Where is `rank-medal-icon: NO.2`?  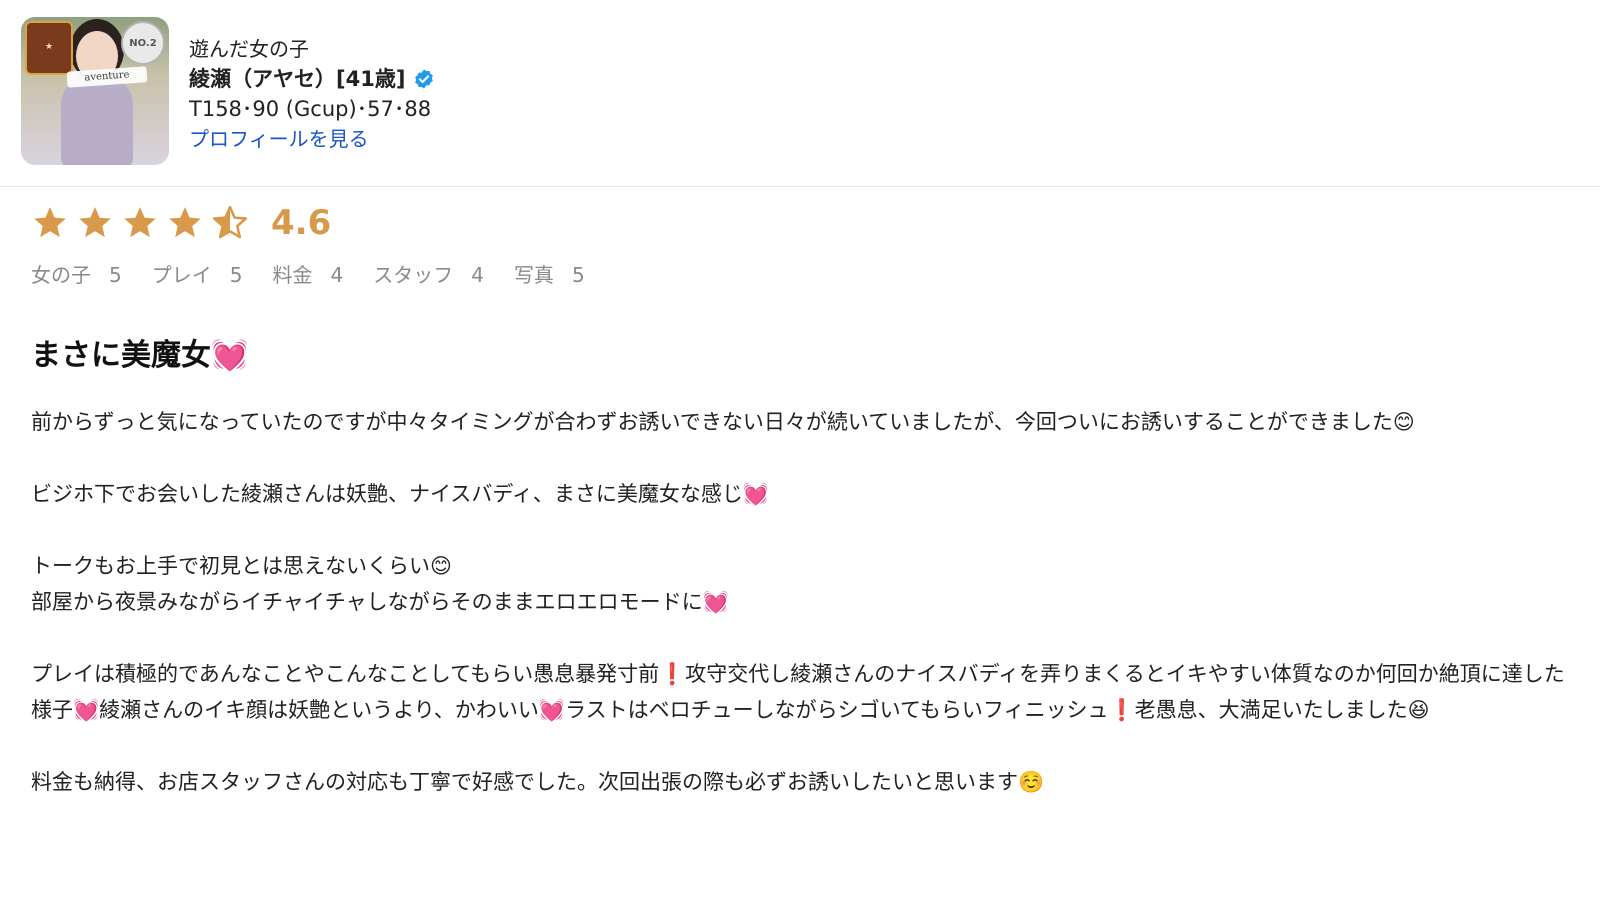
rank-medal-icon: NO.2 is located at coordinates (143, 43).